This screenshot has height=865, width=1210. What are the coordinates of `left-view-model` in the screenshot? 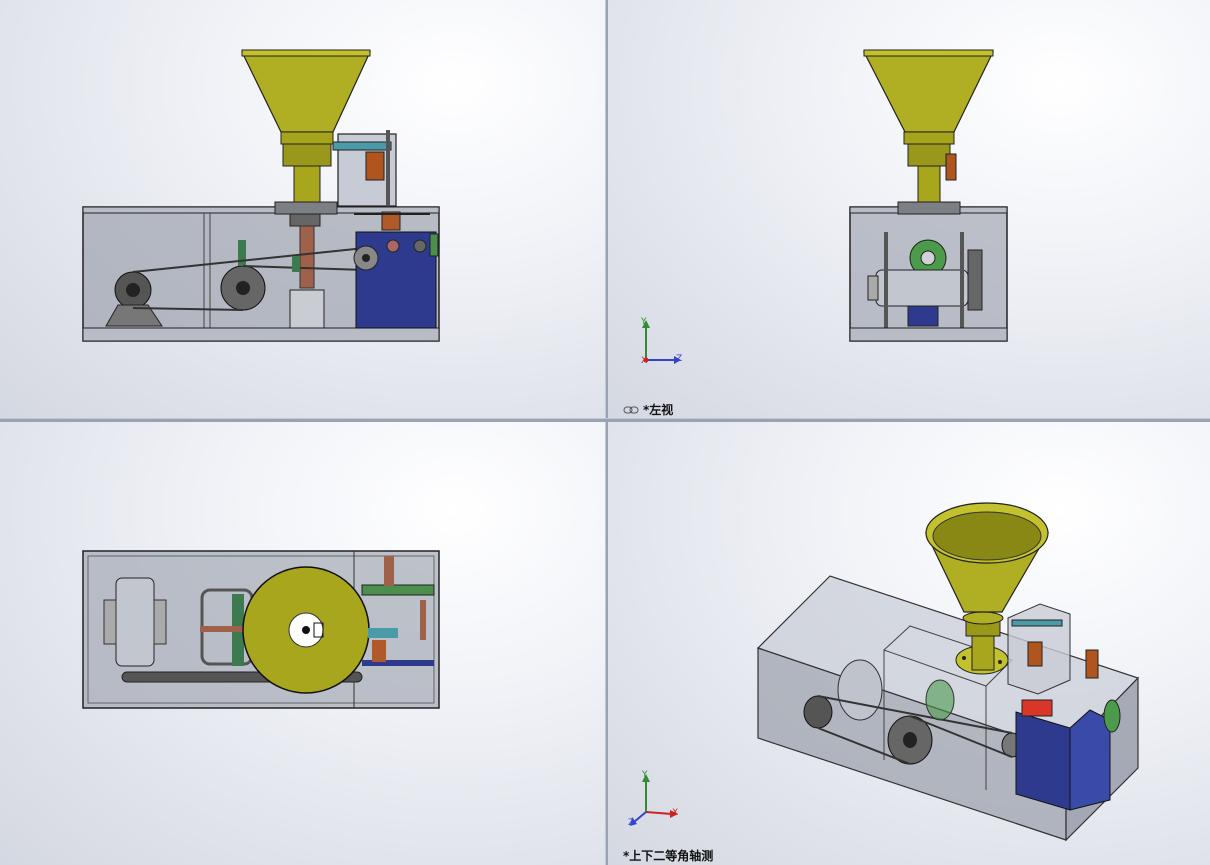 It's located at (825, 206).